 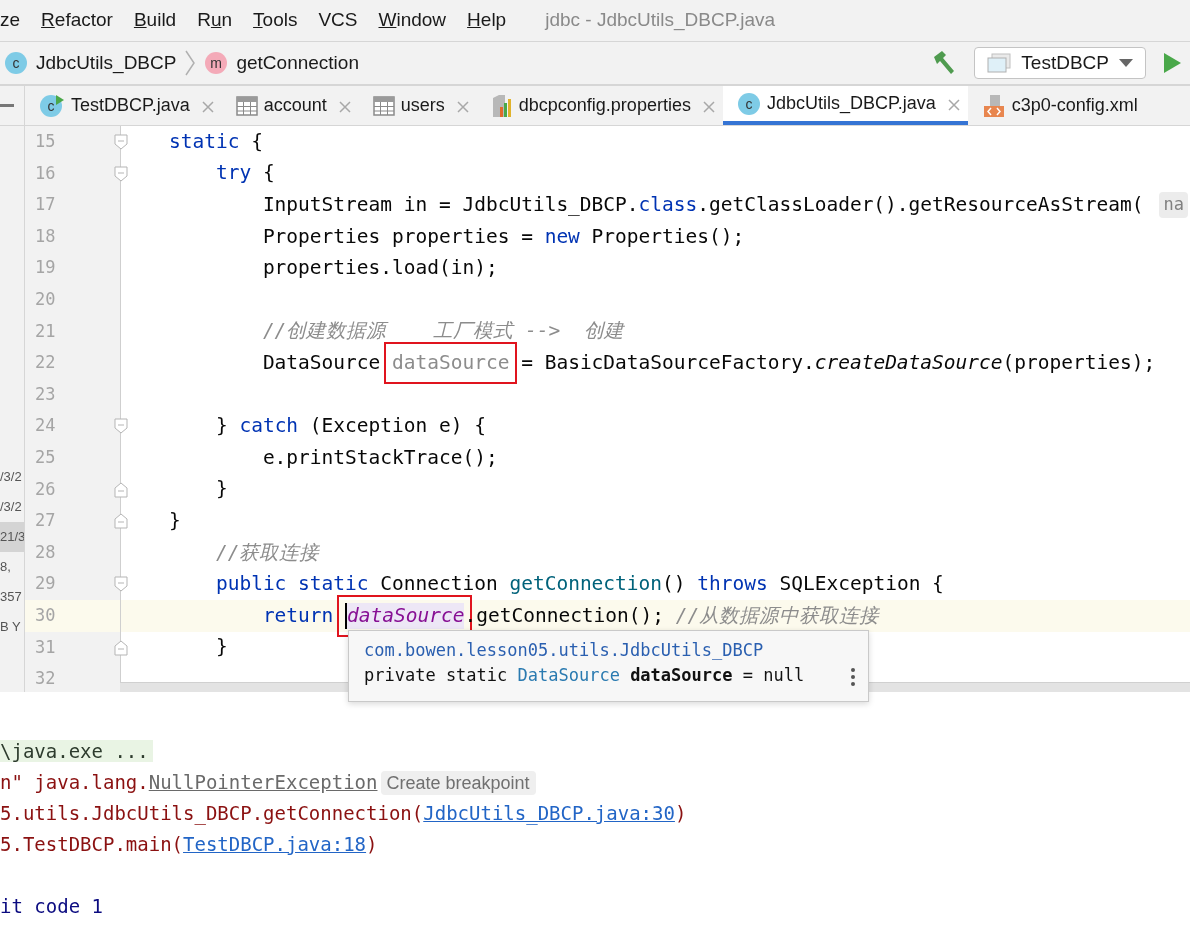 I want to click on log-fragment: 357, so click(x=11, y=597).